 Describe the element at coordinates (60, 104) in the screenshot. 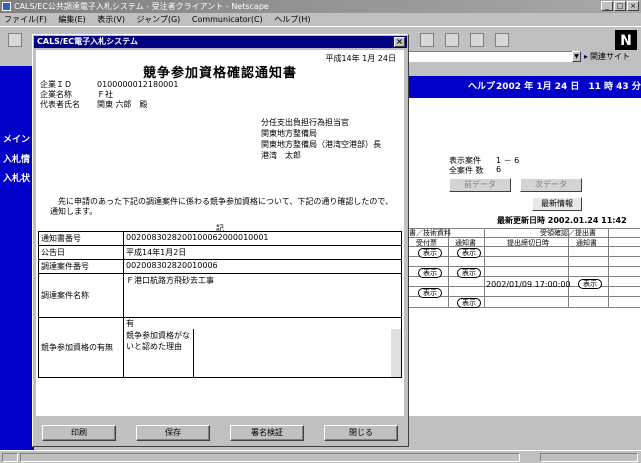

I see `representative-label: 代表者氏名` at that location.